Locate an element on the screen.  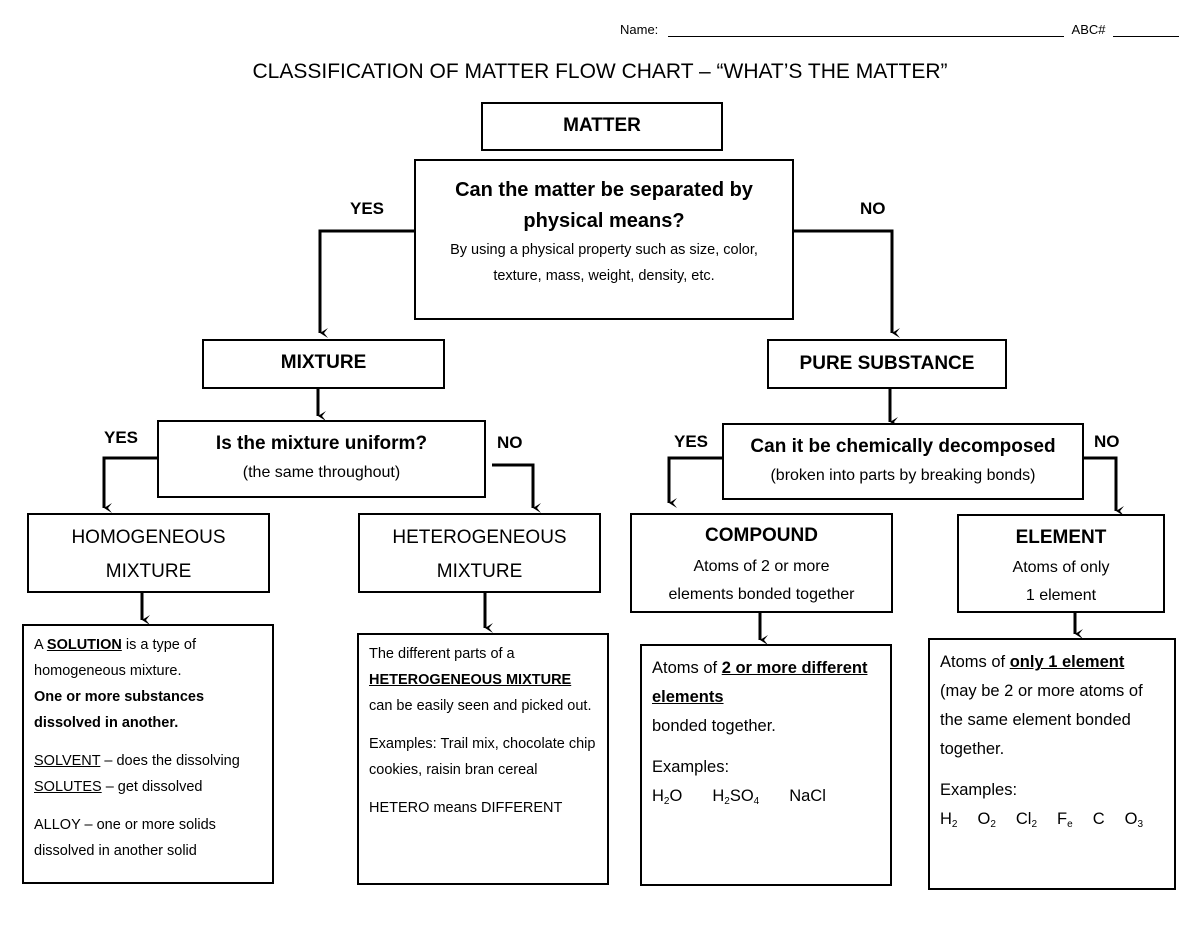
solutes-definition: SOLUTES – get dissolved is located at coordinates (148, 787).